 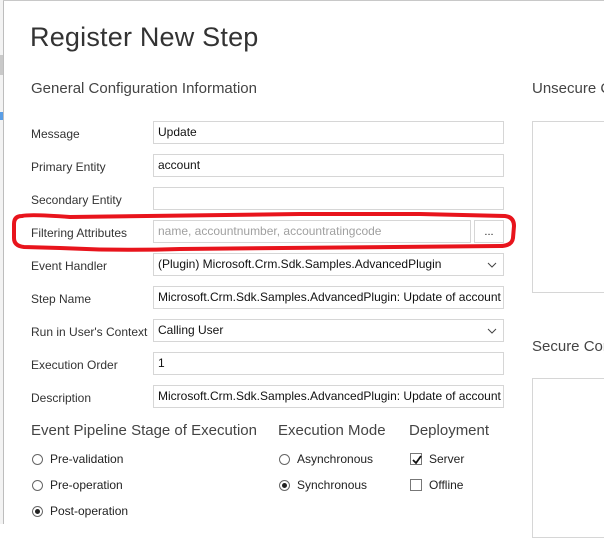 What do you see at coordinates (61, 398) in the screenshot?
I see `description-label: Description` at bounding box center [61, 398].